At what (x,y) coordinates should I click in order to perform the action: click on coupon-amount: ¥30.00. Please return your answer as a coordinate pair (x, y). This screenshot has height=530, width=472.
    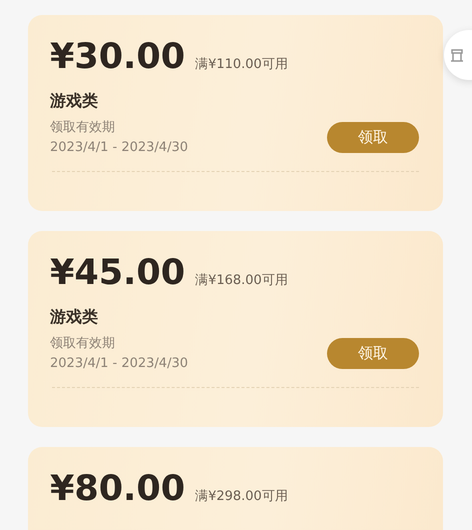
    Looking at the image, I should click on (118, 57).